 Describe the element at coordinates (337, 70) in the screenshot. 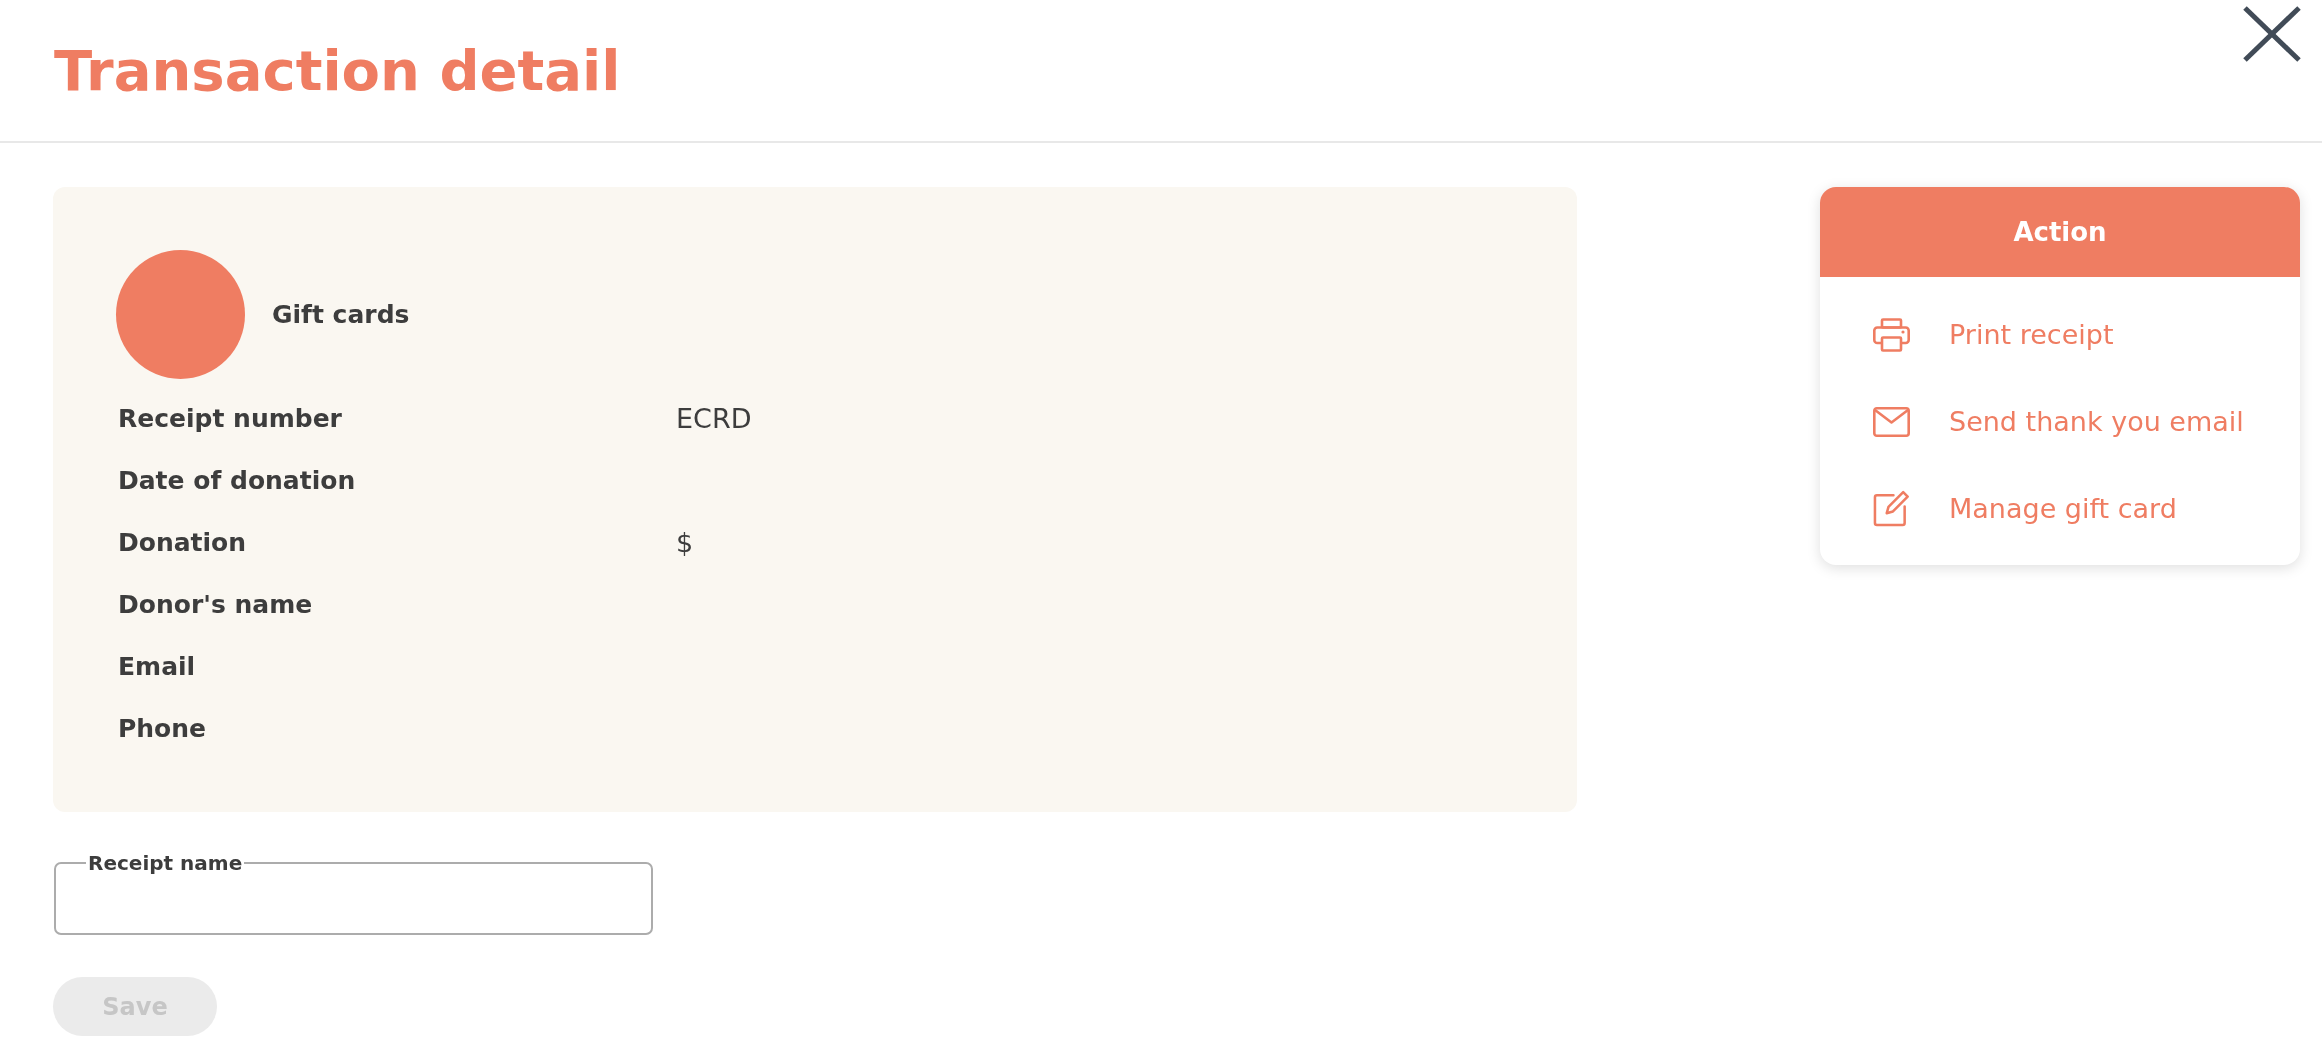

I see `page-title: Transaction detail` at that location.